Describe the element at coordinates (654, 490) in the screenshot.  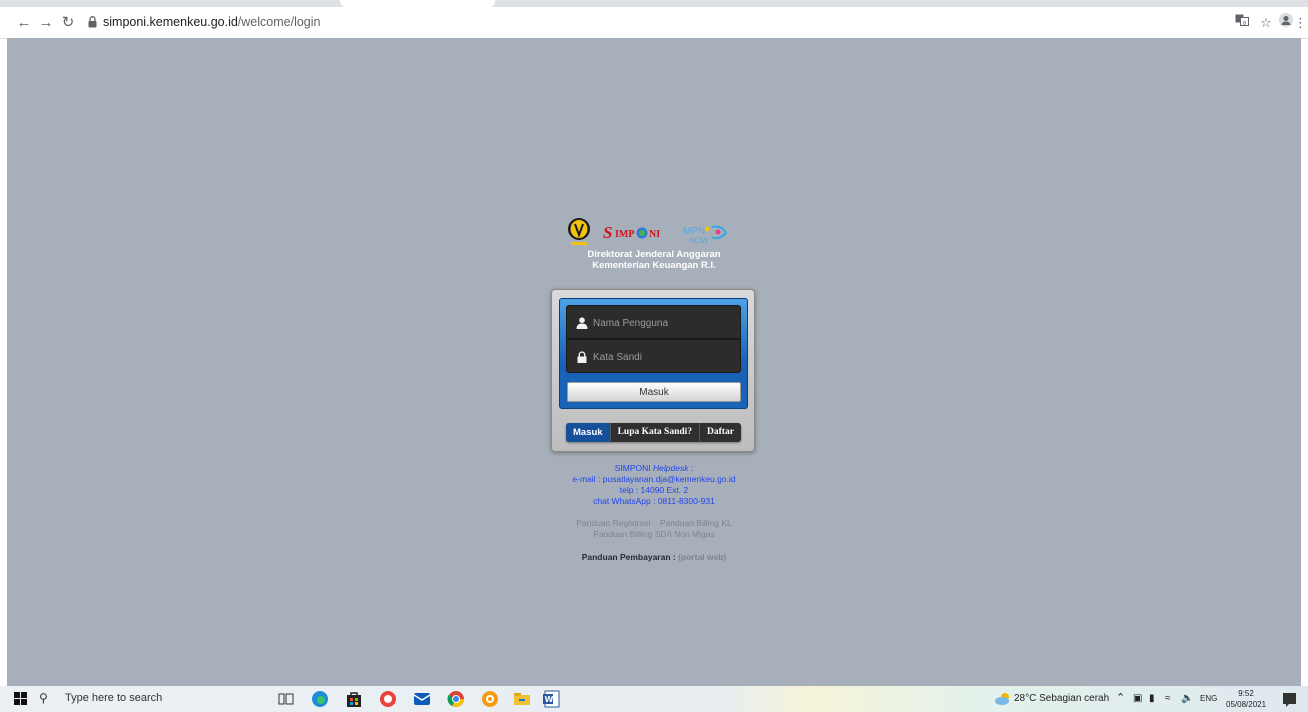
I see `helpdesk-telp: telp : 14090 Ext. 2` at that location.